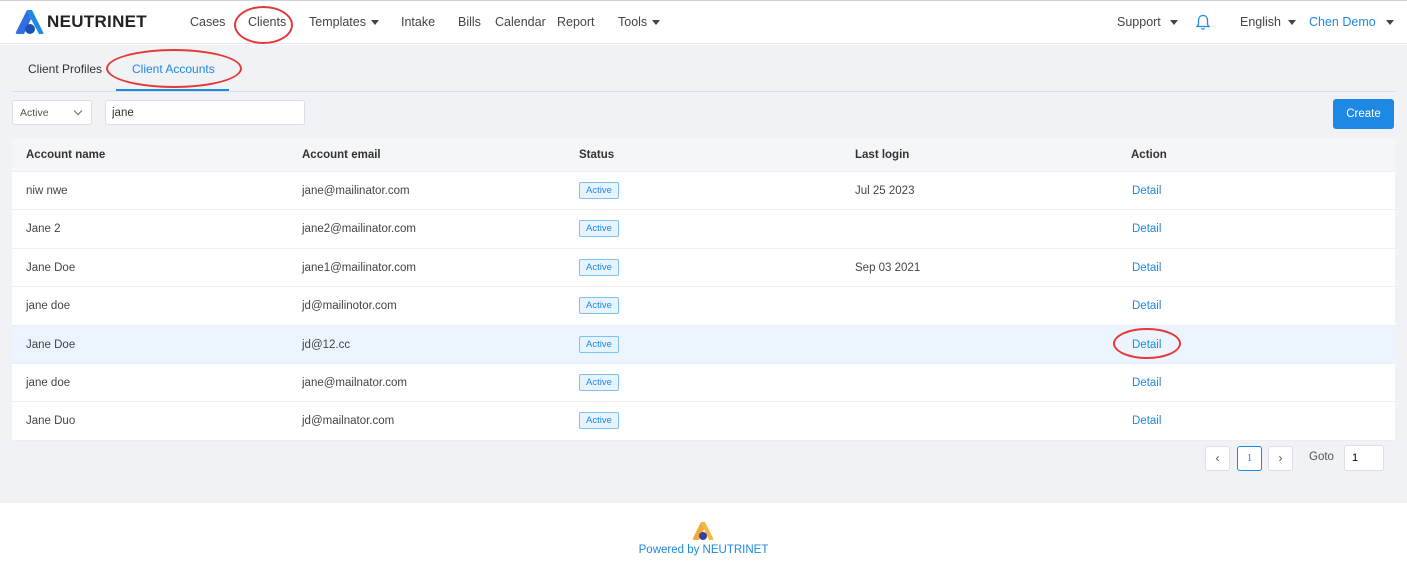 This screenshot has height=563, width=1407. Describe the element at coordinates (205, 112) in the screenshot. I see `search-input` at that location.